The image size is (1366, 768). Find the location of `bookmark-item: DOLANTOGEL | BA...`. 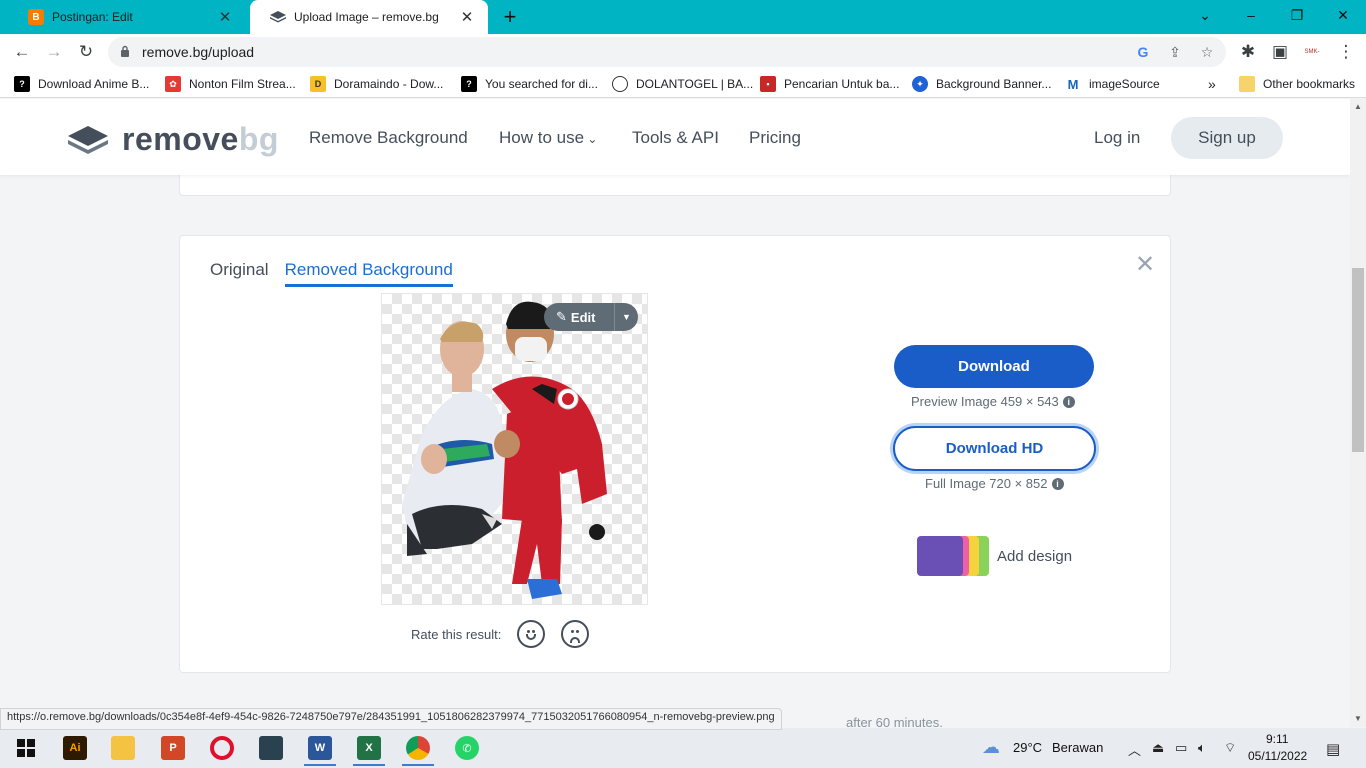

bookmark-item: DOLANTOGEL | BA... is located at coordinates (682, 84).